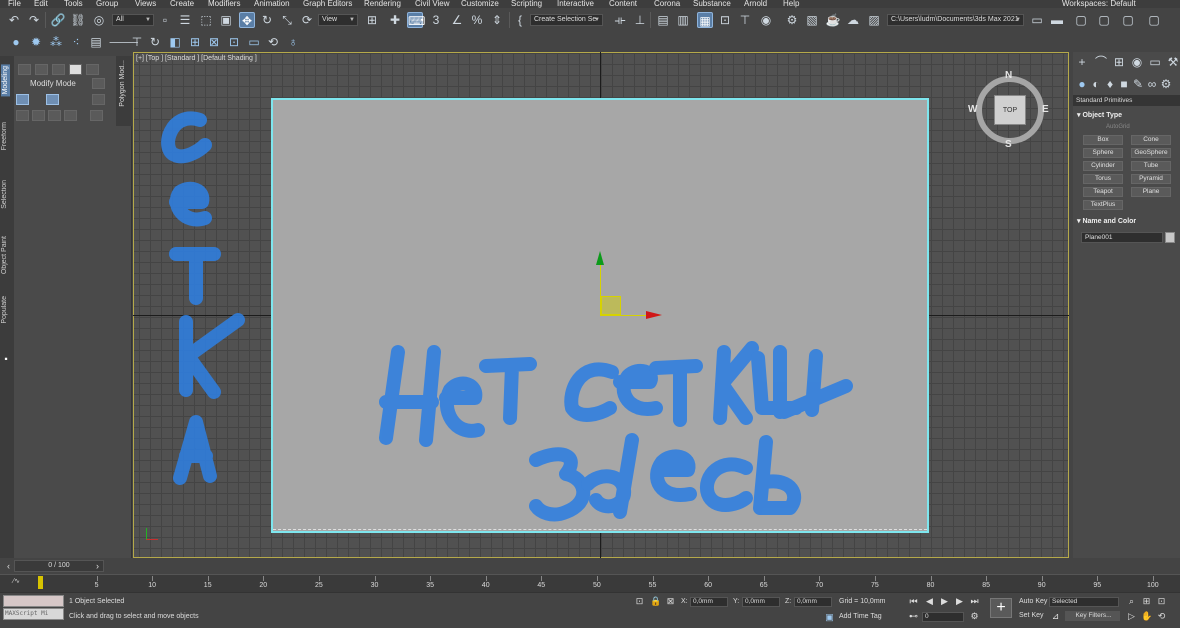 Image resolution: width=1180 pixels, height=628 pixels. What do you see at coordinates (1109, 221) in the screenshot?
I see `name-and-color-label: Name and Color` at bounding box center [1109, 221].